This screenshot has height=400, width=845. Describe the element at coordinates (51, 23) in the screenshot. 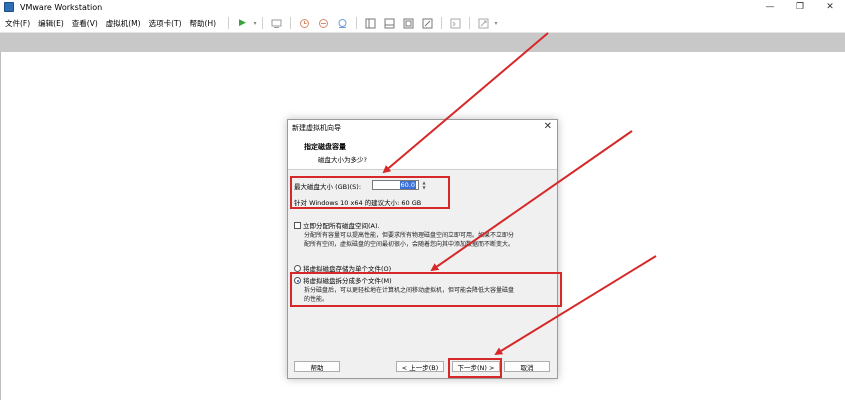

I see `menu-edit: 编辑(E)` at that location.